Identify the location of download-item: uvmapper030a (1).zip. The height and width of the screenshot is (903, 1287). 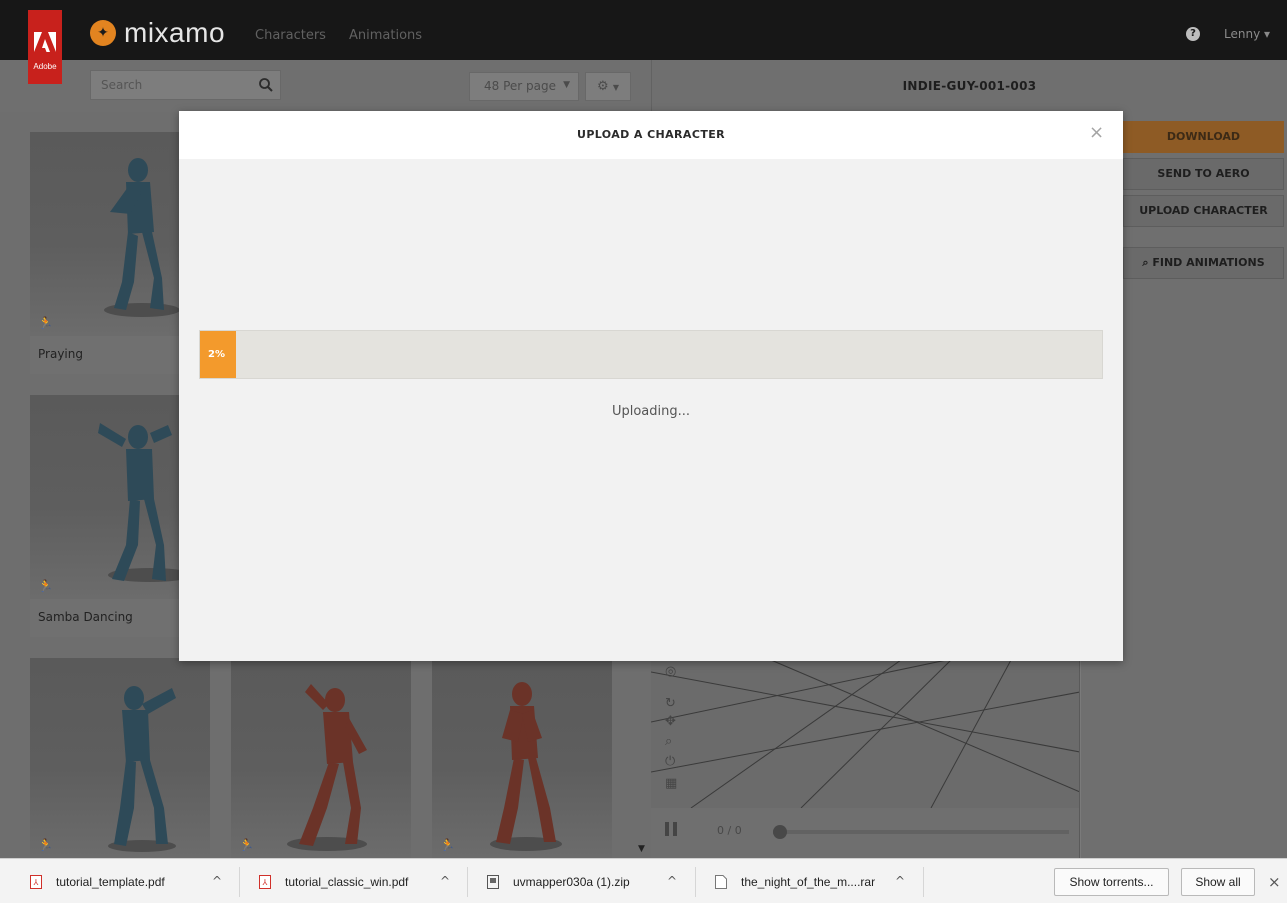
(558, 881).